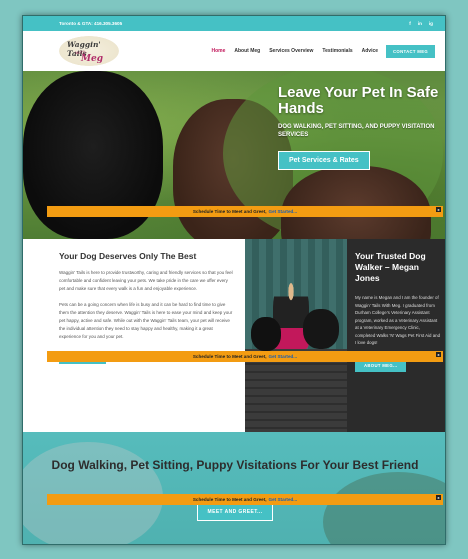 The image size is (468, 559). What do you see at coordinates (128, 256) in the screenshot?
I see `best-care-title: Your Dog Deserves Only The Best` at bounding box center [128, 256].